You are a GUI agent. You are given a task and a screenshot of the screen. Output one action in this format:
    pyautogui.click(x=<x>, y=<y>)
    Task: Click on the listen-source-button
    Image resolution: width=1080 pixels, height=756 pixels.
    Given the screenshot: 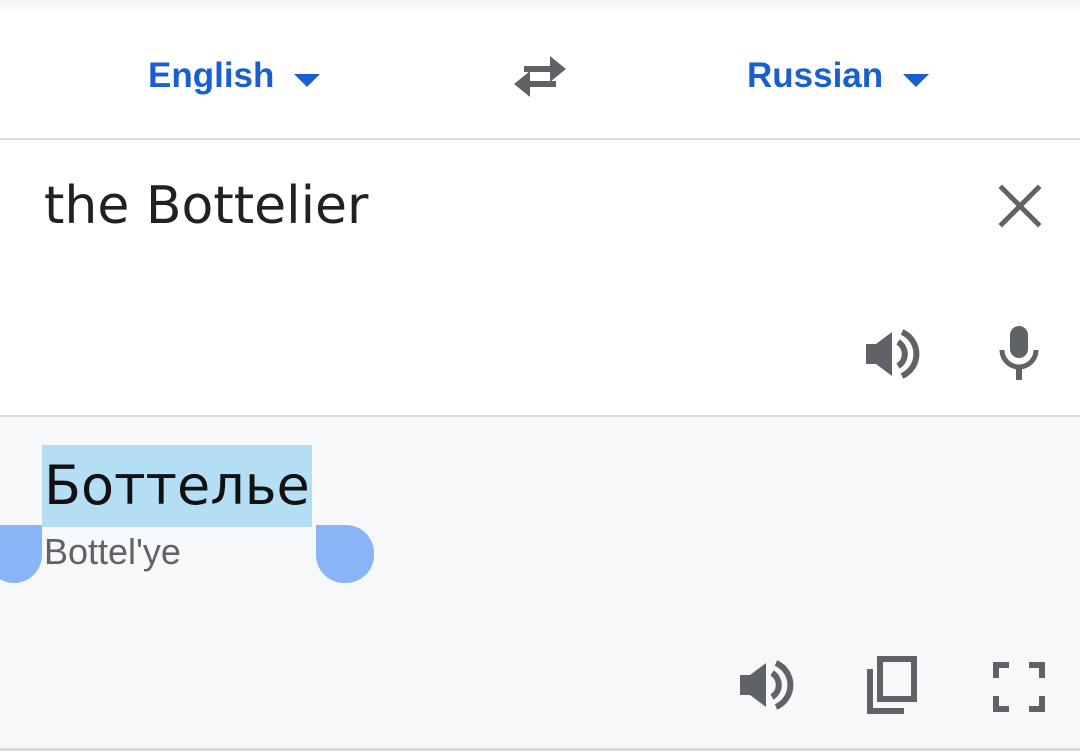 What is the action you would take?
    pyautogui.click(x=892, y=354)
    